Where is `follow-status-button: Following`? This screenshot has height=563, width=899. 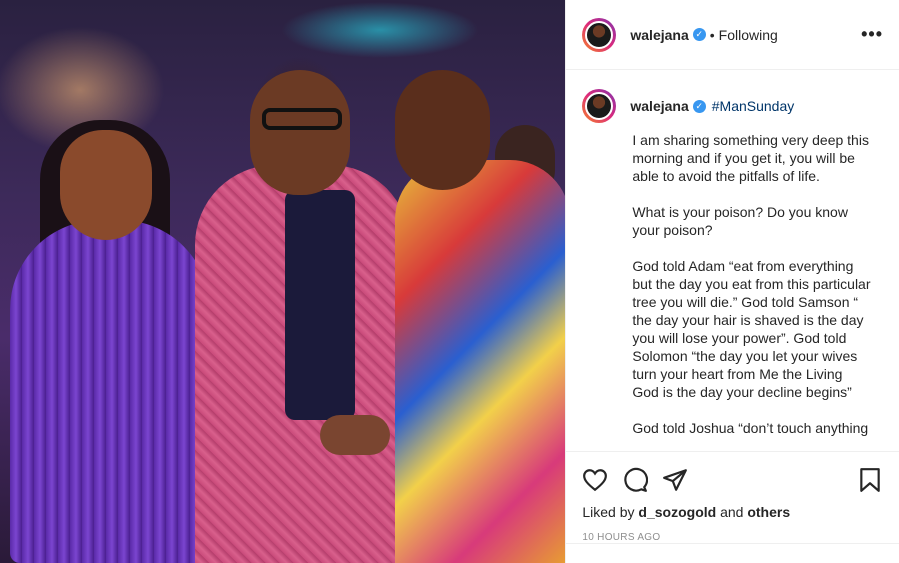
follow-status-button: Following is located at coordinates (748, 35).